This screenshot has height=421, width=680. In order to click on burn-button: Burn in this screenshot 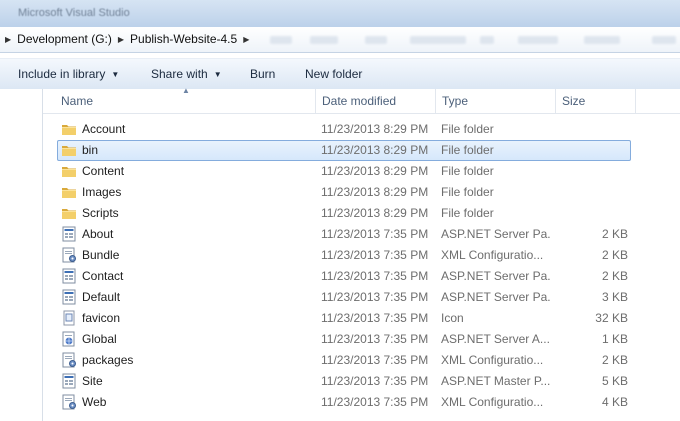, I will do `click(262, 74)`.